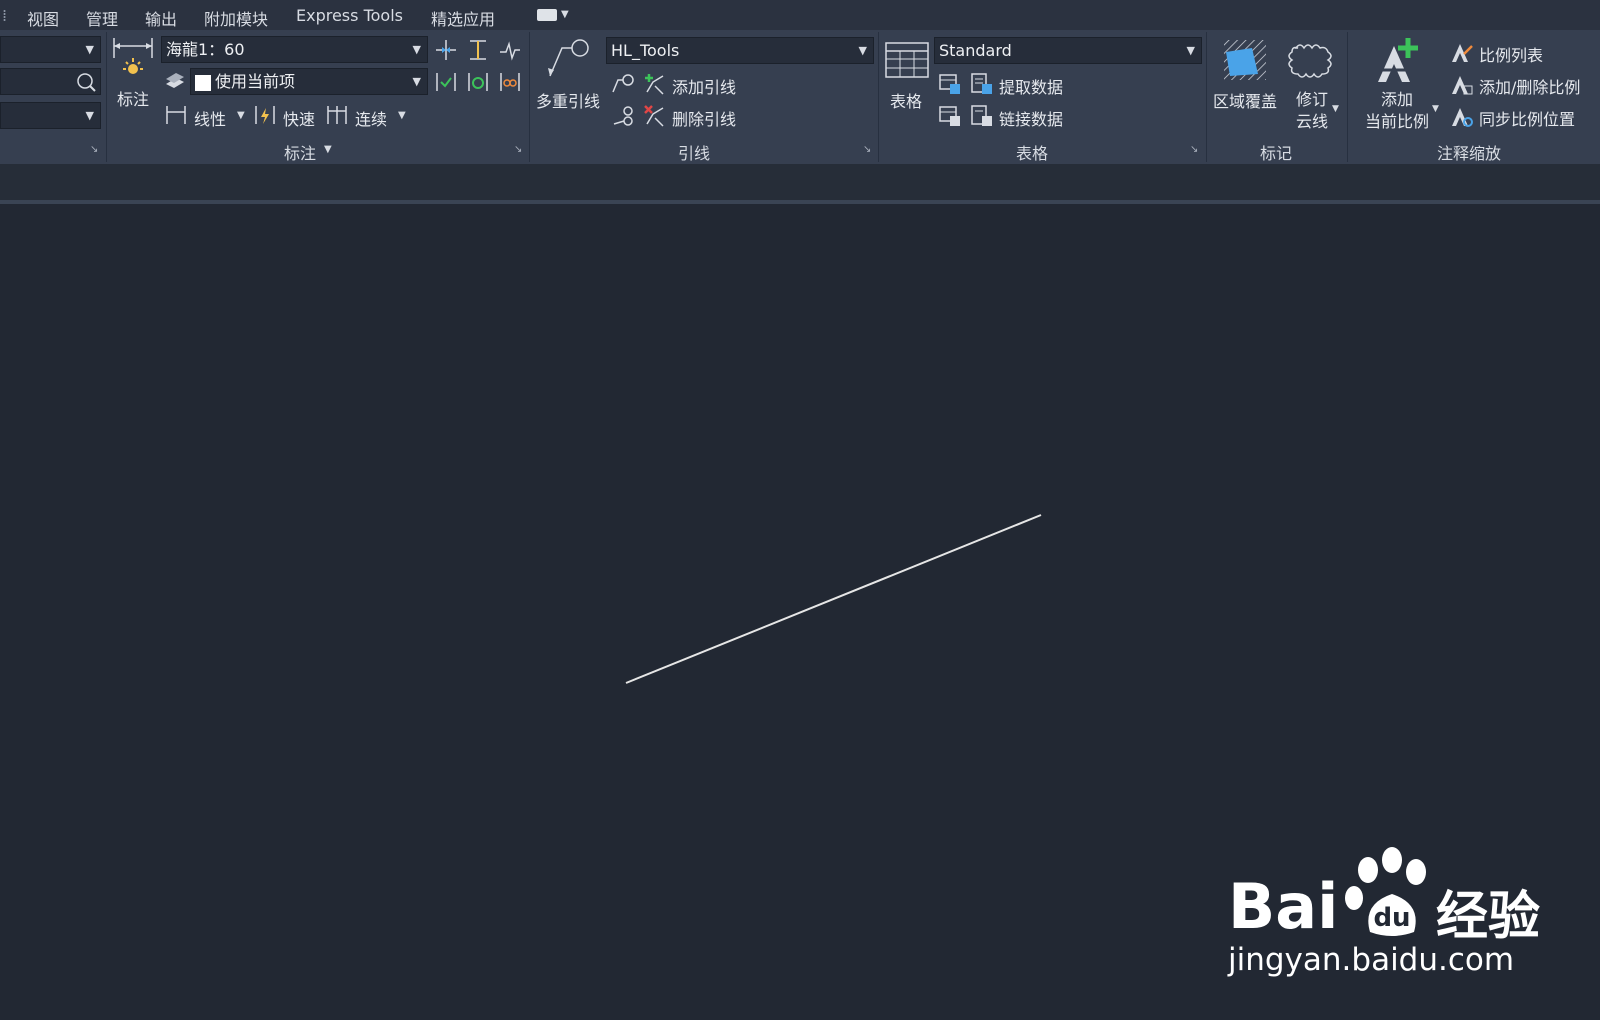 Image resolution: width=1600 pixels, height=1020 pixels. Describe the element at coordinates (1283, 906) in the screenshot. I see `watermark-brand: Bai` at that location.